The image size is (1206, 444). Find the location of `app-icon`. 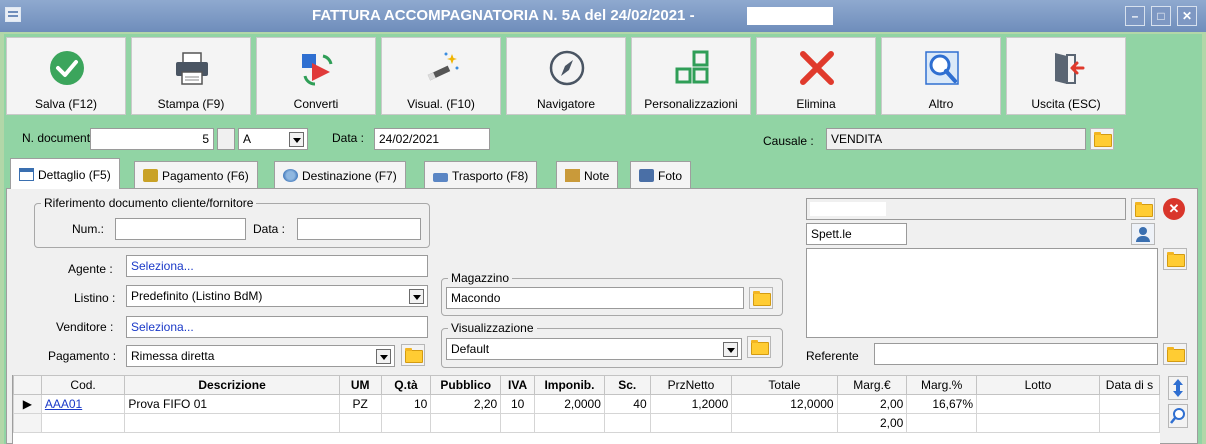

app-icon is located at coordinates (13, 14).